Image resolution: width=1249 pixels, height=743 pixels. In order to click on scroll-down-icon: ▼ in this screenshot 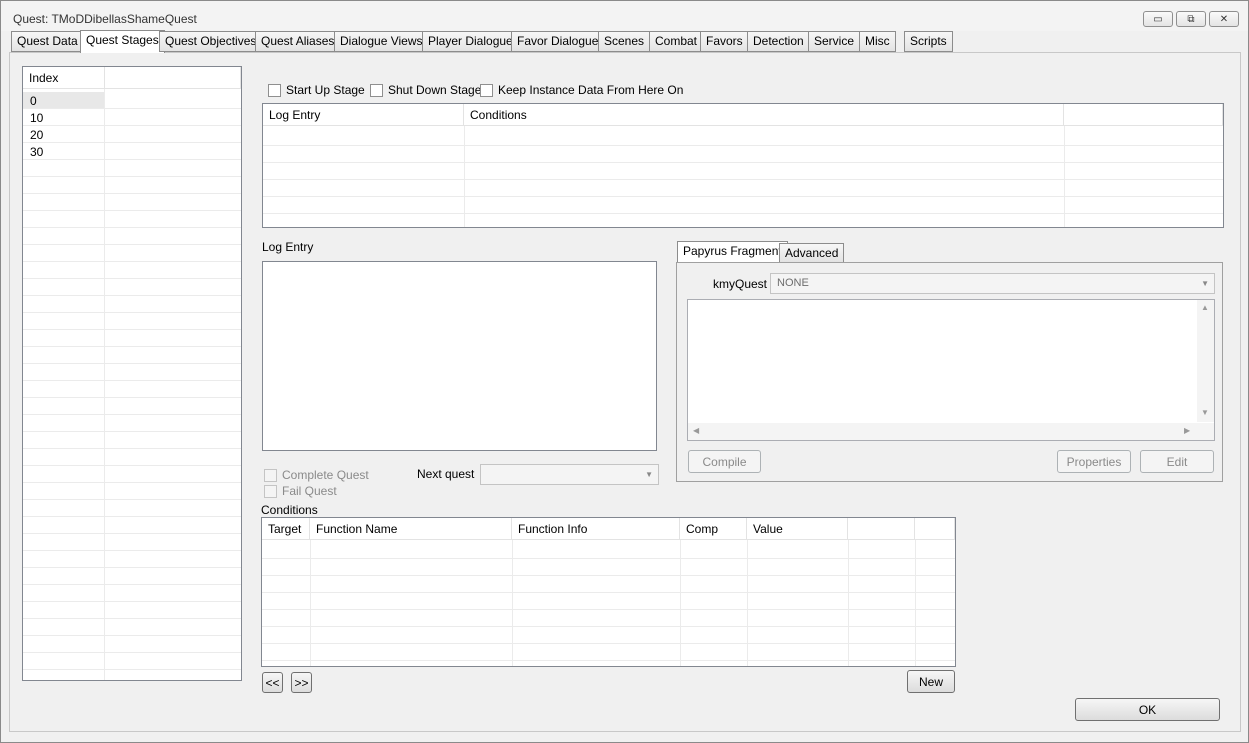, I will do `click(1205, 412)`.